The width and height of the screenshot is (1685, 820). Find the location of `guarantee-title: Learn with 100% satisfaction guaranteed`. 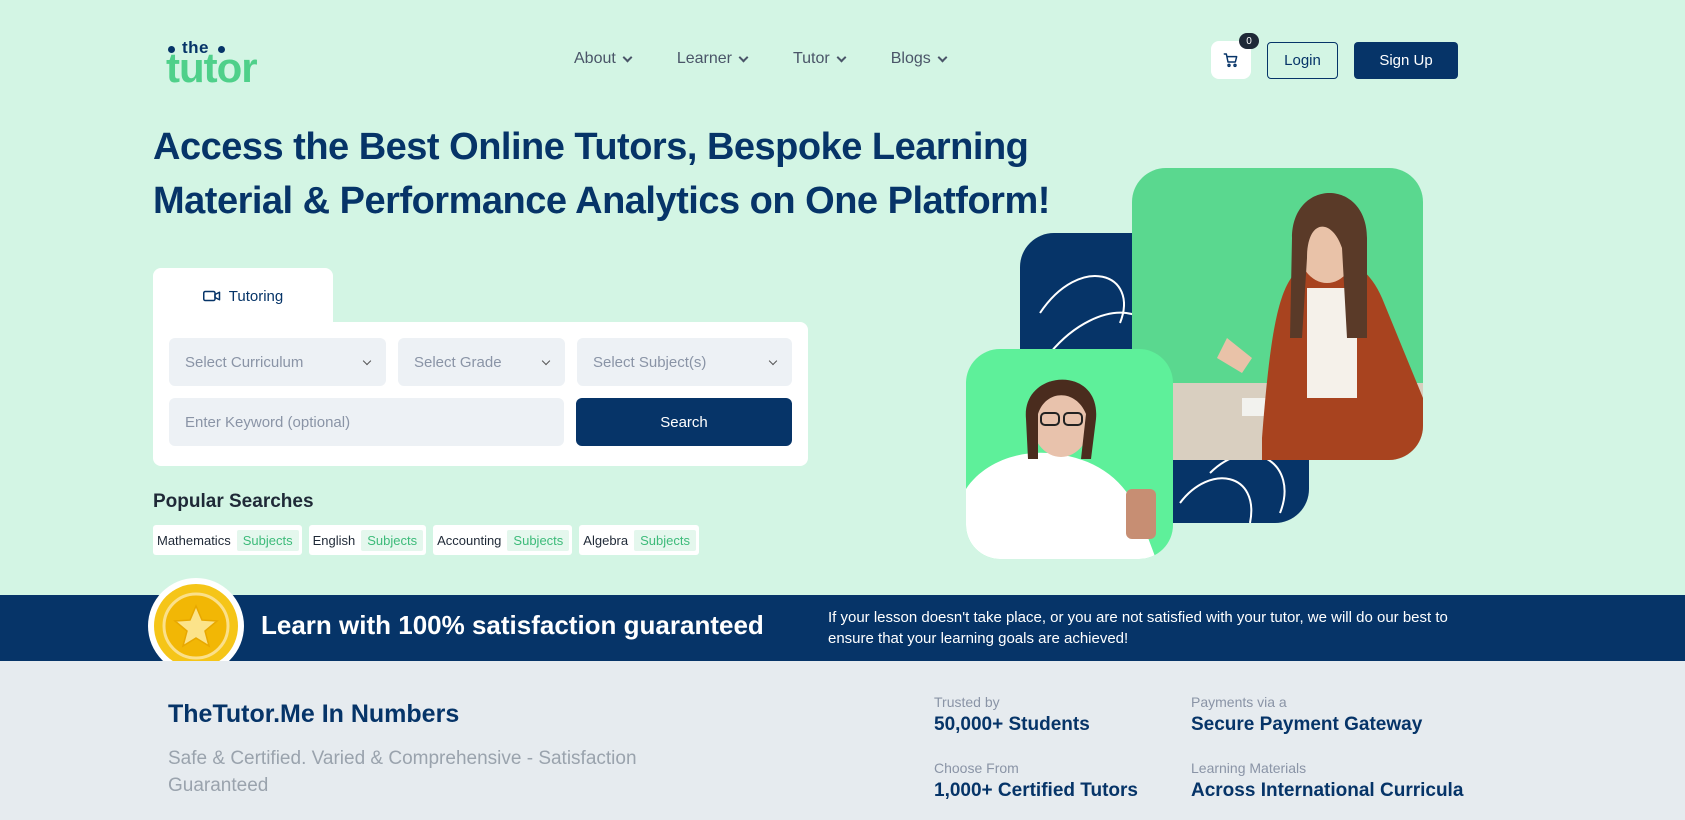

guarantee-title: Learn with 100% satisfaction guaranteed is located at coordinates (512, 625).